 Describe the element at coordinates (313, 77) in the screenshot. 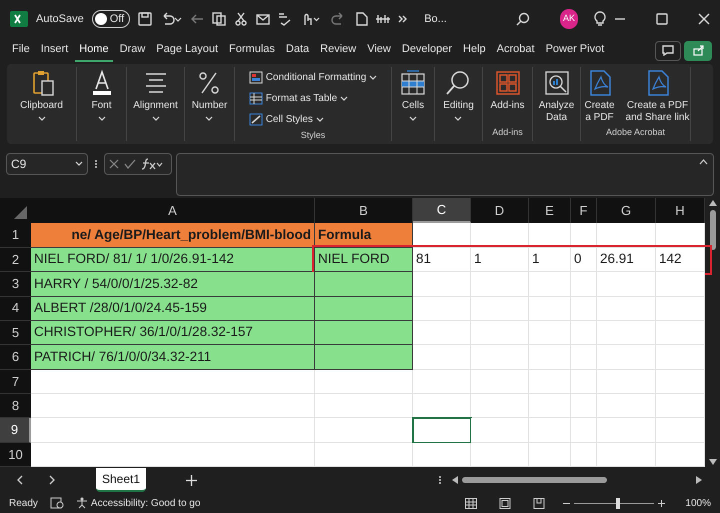

I see `ribbon-button: Conditional Formatting` at that location.